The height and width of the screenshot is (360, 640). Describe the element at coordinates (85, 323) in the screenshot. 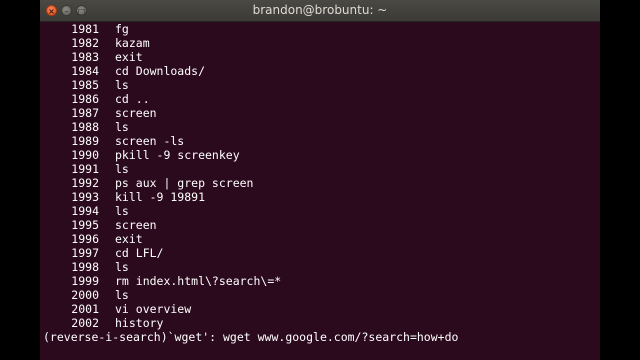

I see `history-number: 2002` at that location.